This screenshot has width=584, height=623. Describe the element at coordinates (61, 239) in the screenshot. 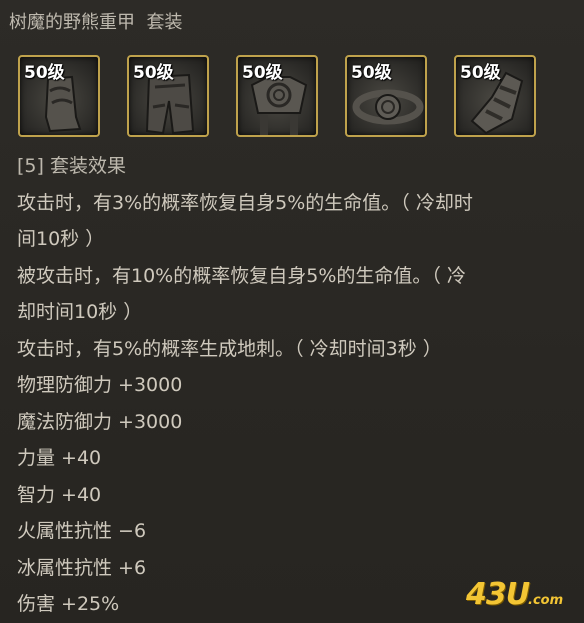

I see `effect-line: 间10秒 ）` at that location.